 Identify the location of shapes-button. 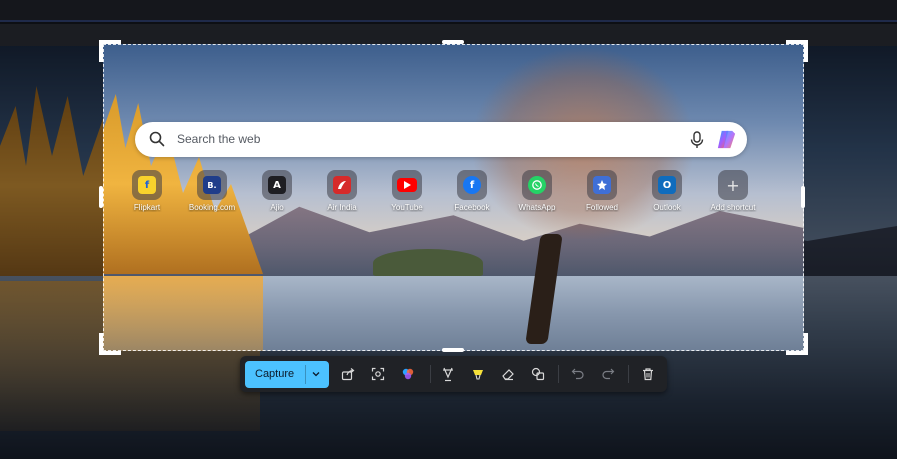
(538, 374).